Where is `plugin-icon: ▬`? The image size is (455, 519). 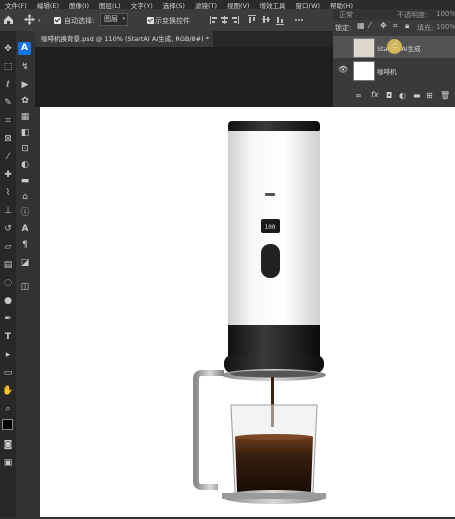
plugin-icon: ▬ is located at coordinates (25, 181).